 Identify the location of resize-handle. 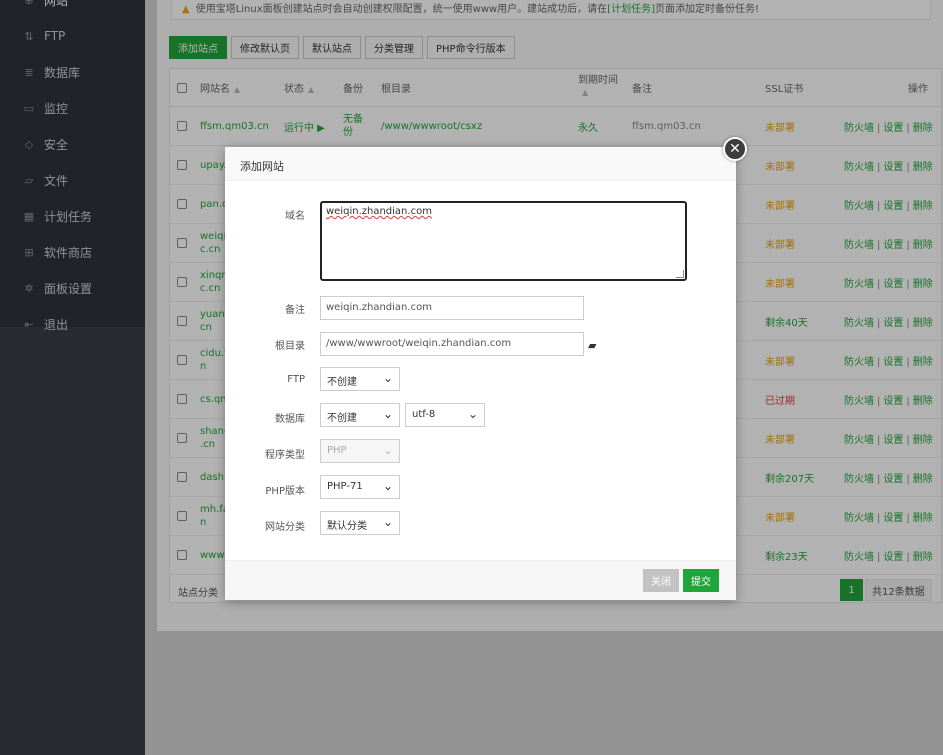
(680, 274).